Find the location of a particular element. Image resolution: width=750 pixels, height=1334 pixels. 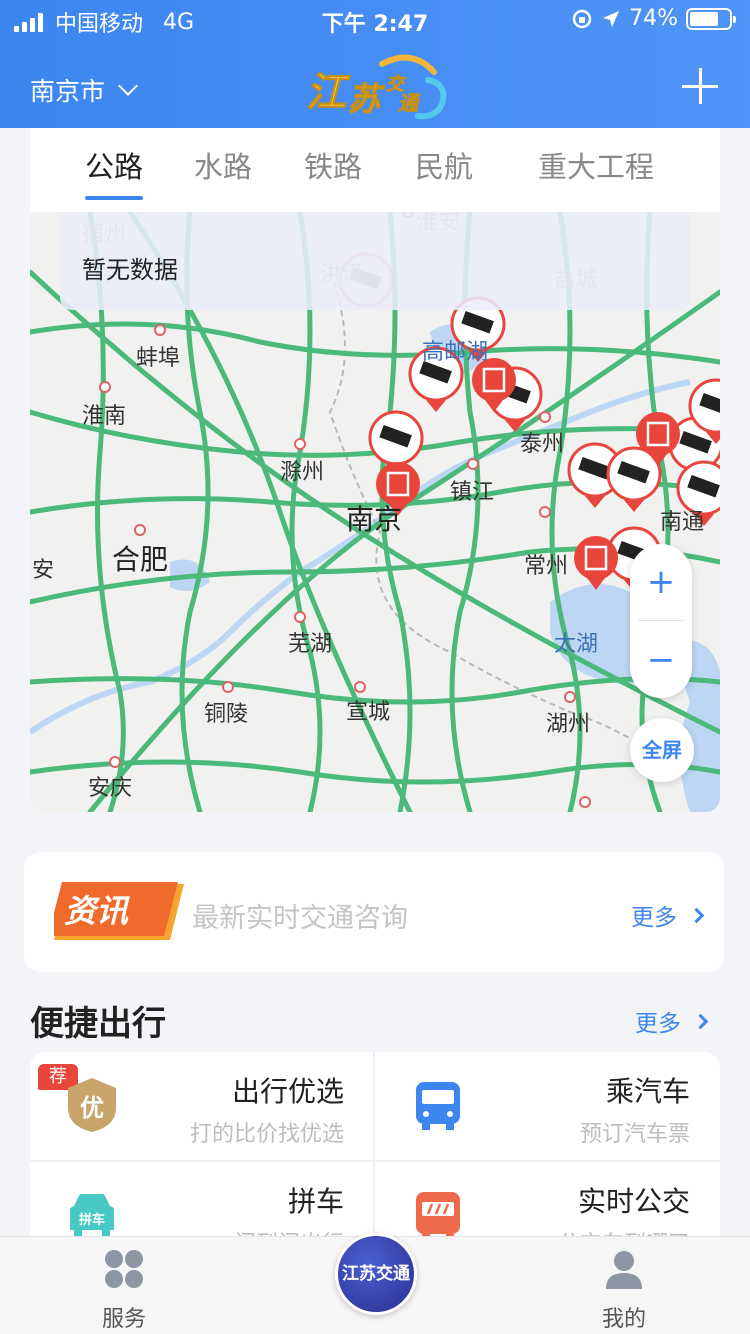

map-label: 宣城 is located at coordinates (368, 712).